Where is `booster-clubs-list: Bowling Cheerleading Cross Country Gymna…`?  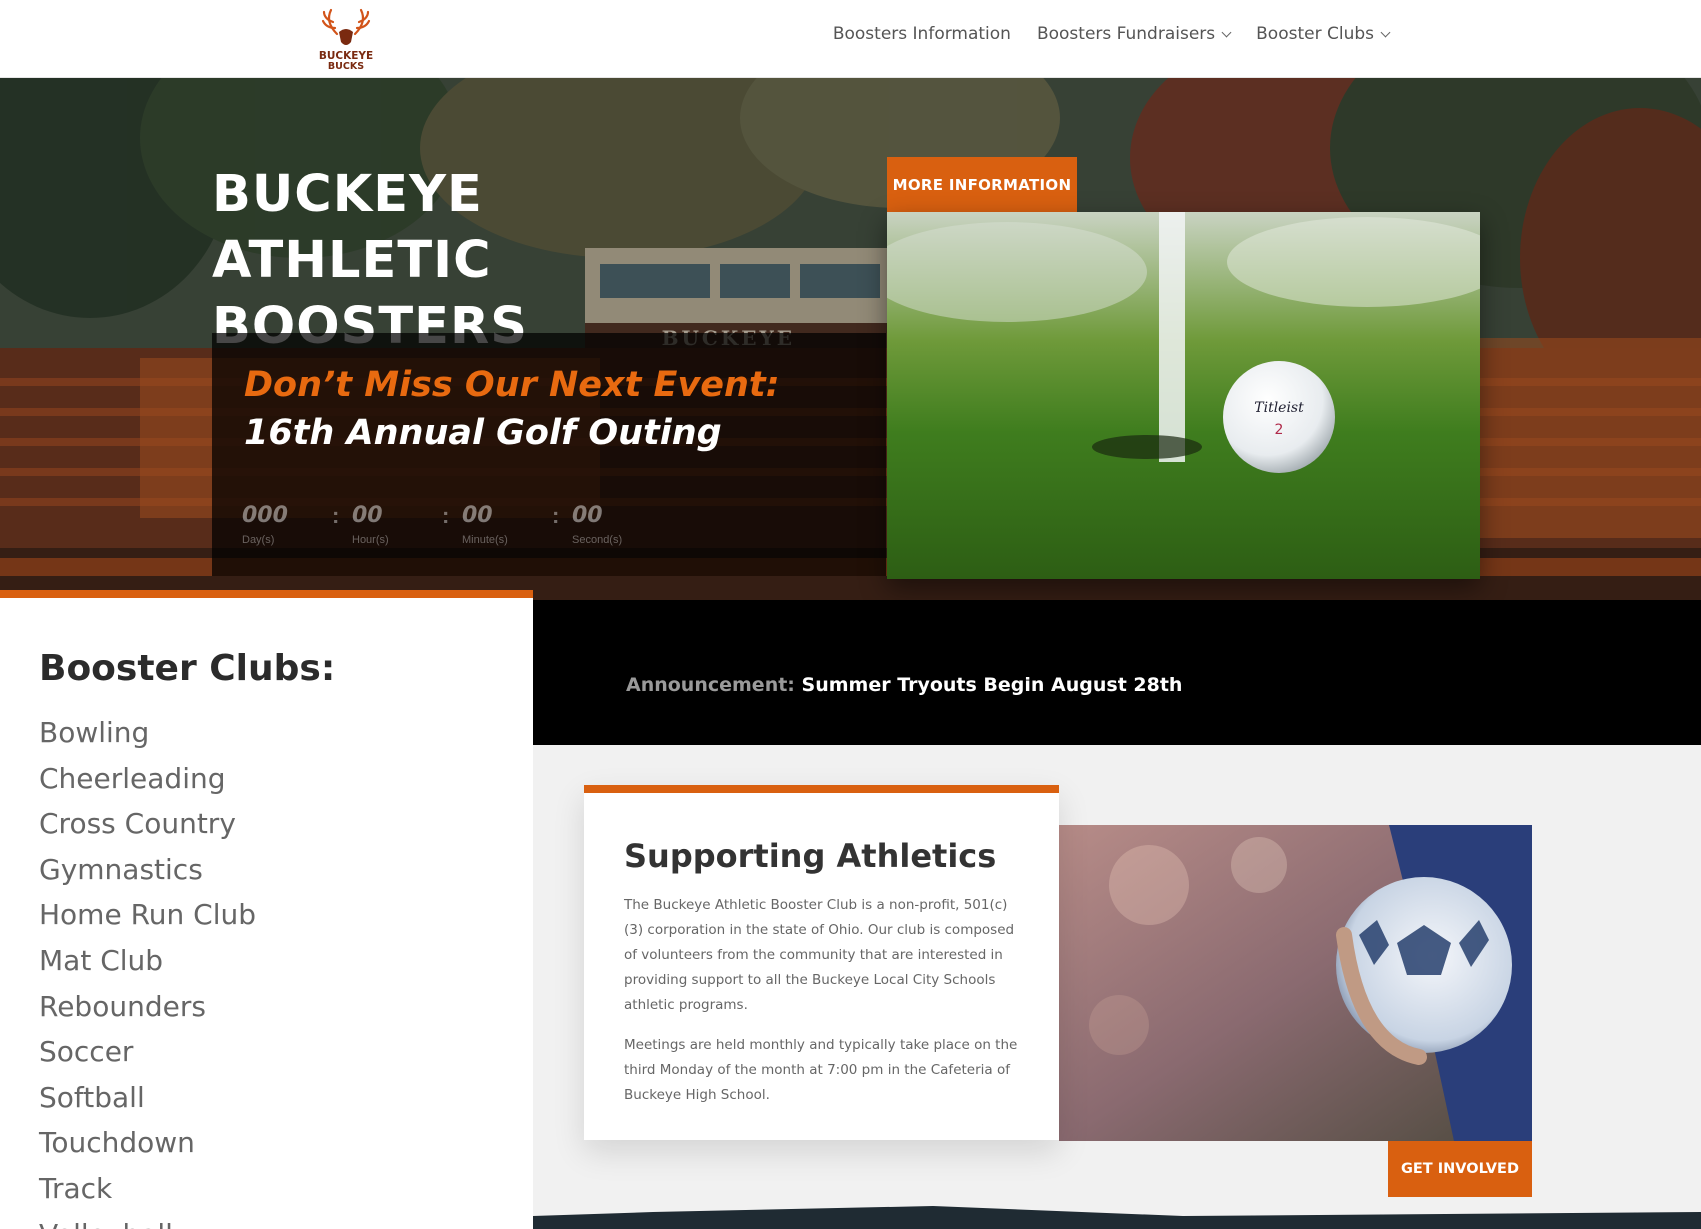 booster-clubs-list: Bowling Cheerleading Cross Country Gymna… is located at coordinates (147, 969).